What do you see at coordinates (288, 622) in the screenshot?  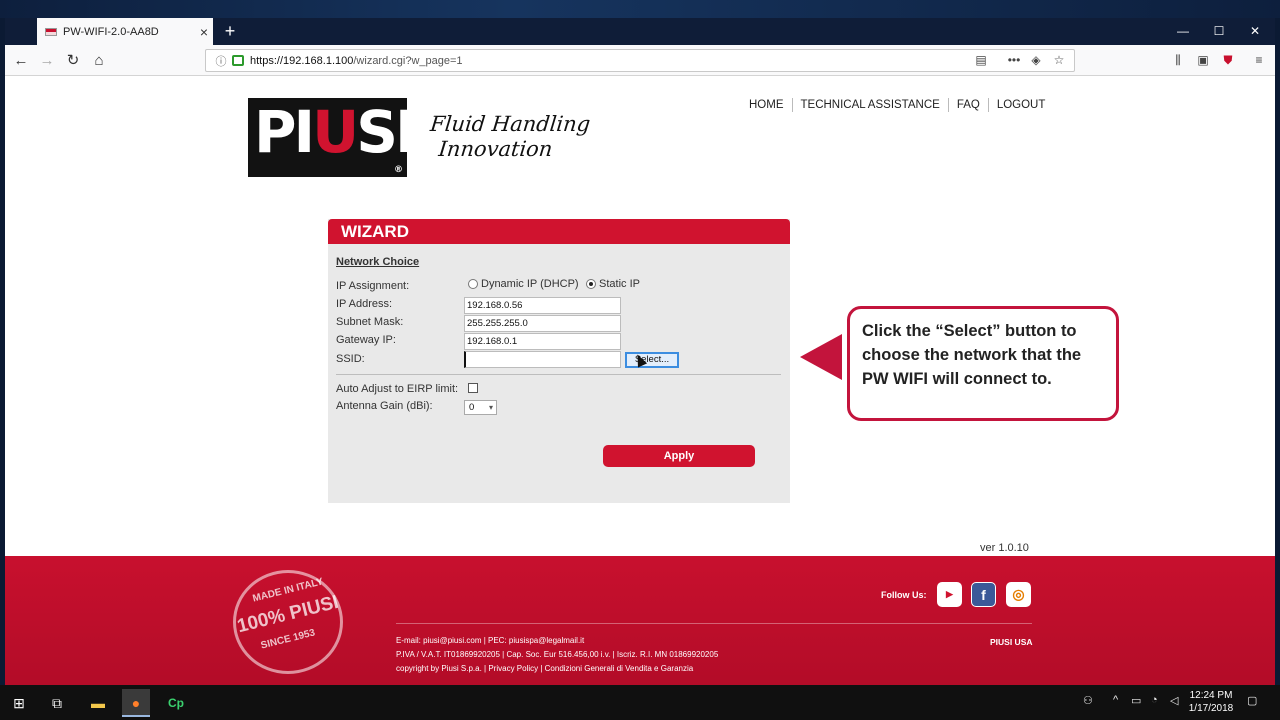 I see `made-in-italy-stamp: MADE IN ITALY 100% PIUSI SINCE 1953` at bounding box center [288, 622].